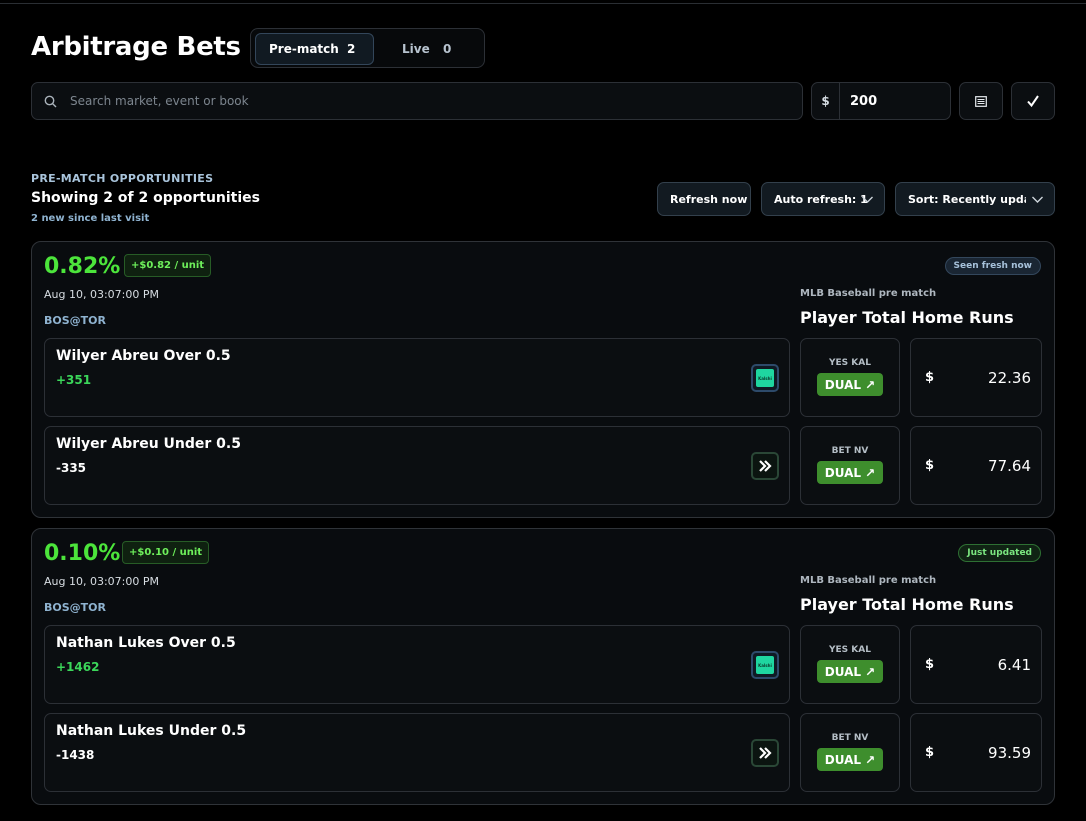 Image resolution: width=1086 pixels, height=821 pixels. I want to click on selection-odds: -1438, so click(75, 755).